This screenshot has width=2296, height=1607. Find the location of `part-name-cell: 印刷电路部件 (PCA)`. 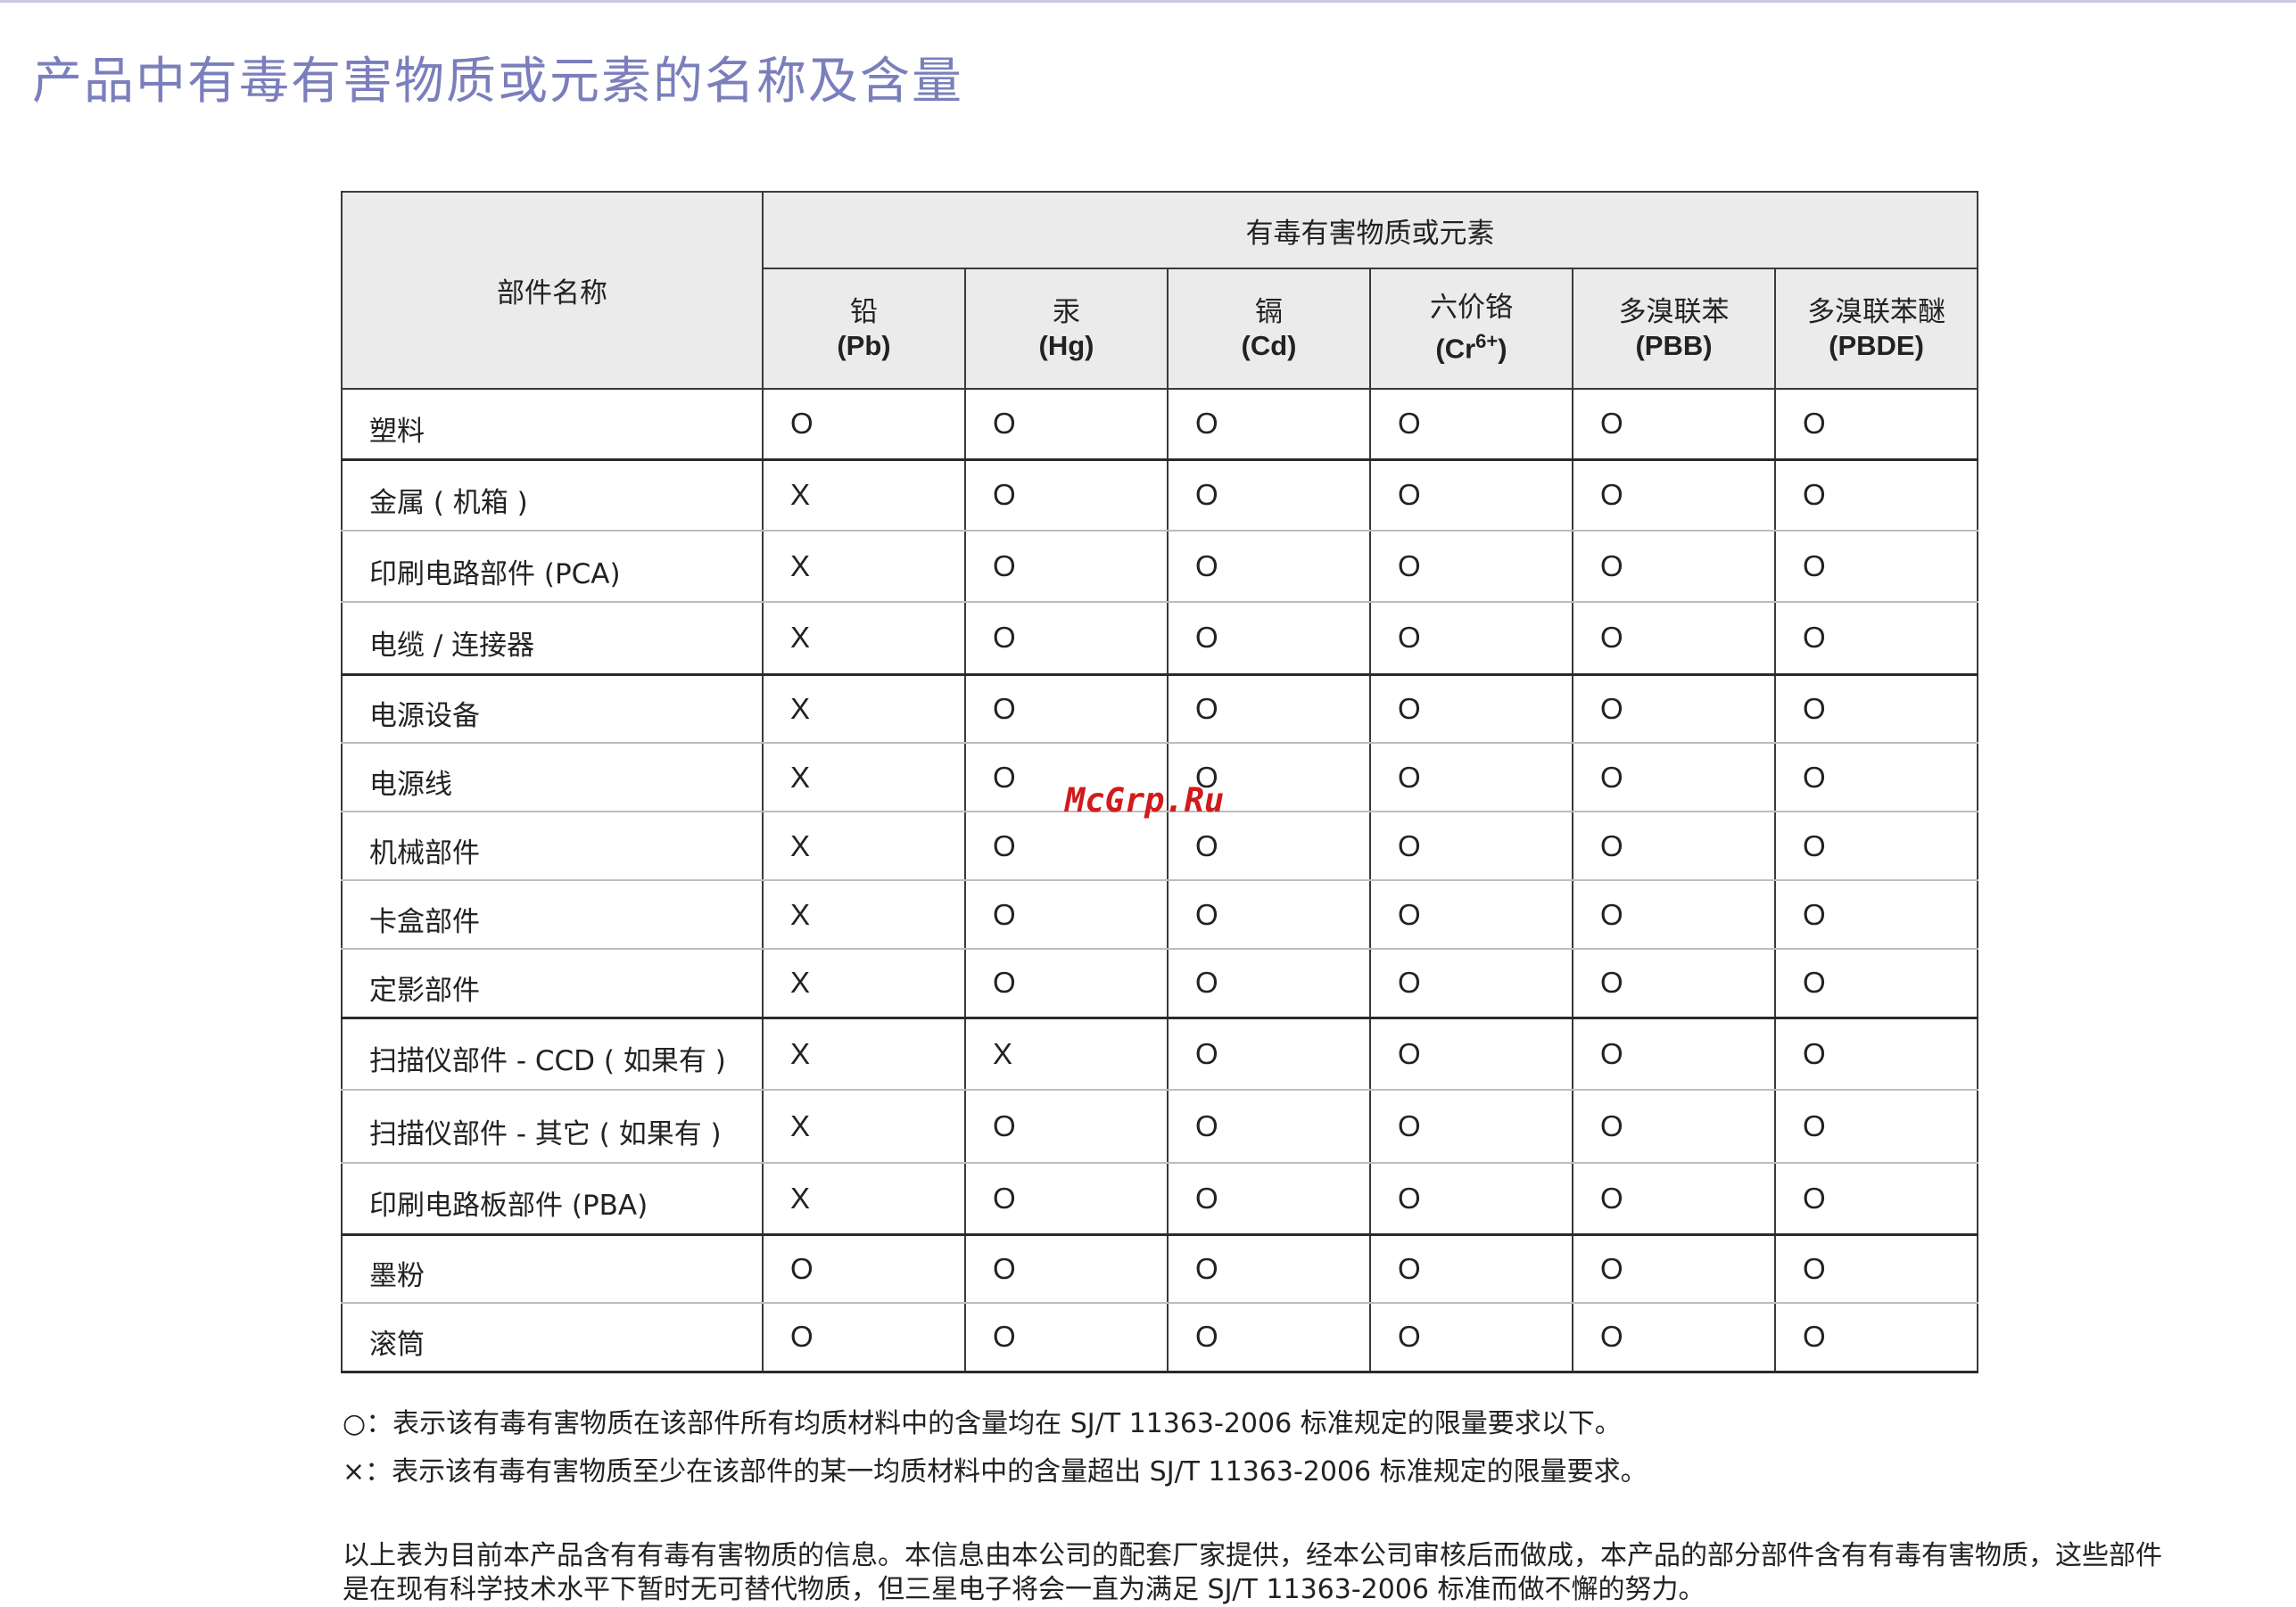

part-name-cell: 印刷电路部件 (PCA) is located at coordinates (552, 566).